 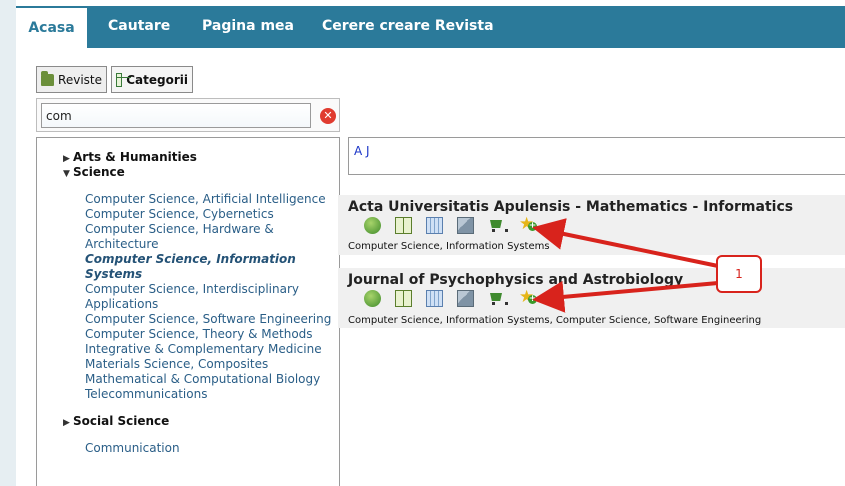 I want to click on category-search-input, so click(x=176, y=115).